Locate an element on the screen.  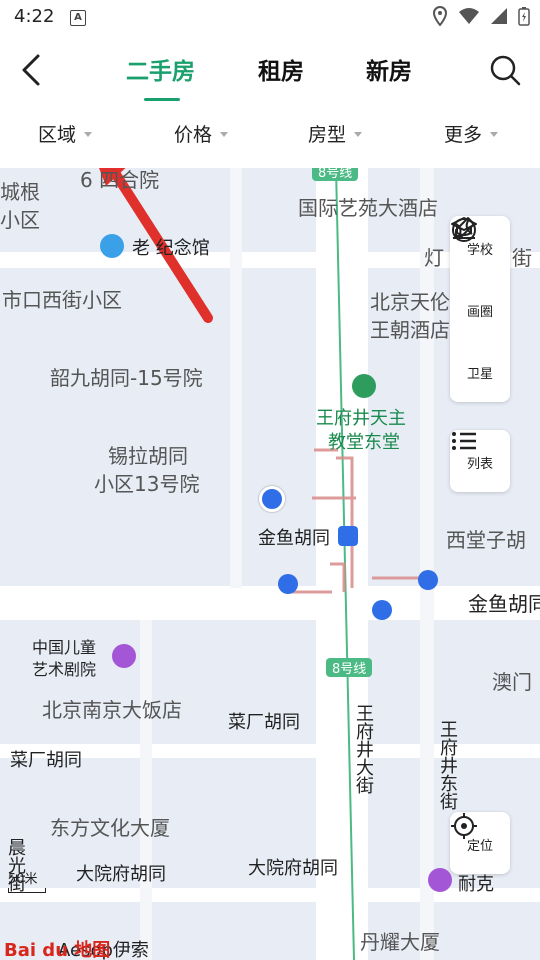
map-layer-controls: 学校 画圈 卫星 is located at coordinates (480, 309).